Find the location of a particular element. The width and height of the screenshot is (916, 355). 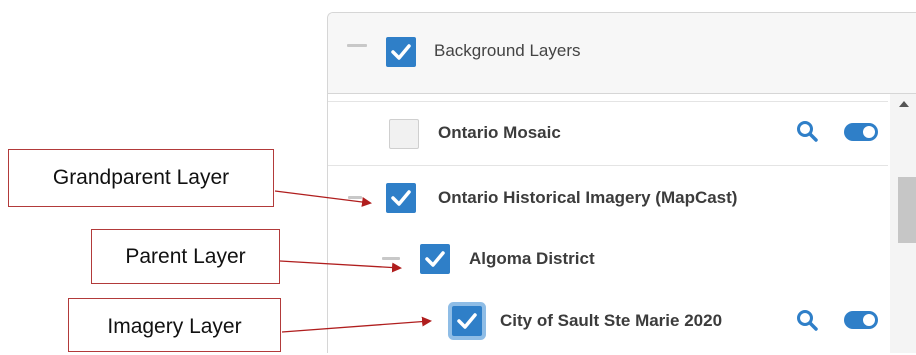

parent-arrow is located at coordinates (340, 266).